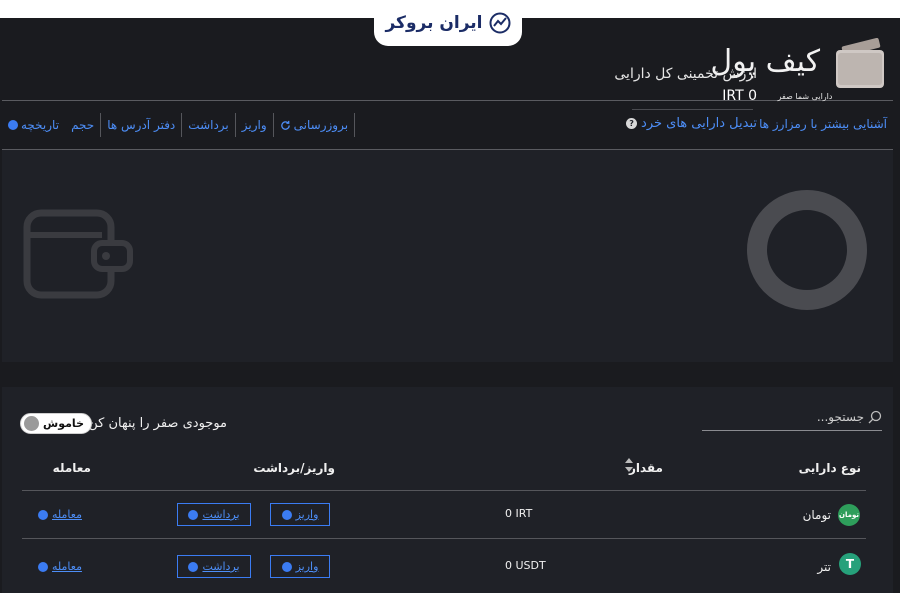  I want to click on estimate-divider, so click(692, 109).